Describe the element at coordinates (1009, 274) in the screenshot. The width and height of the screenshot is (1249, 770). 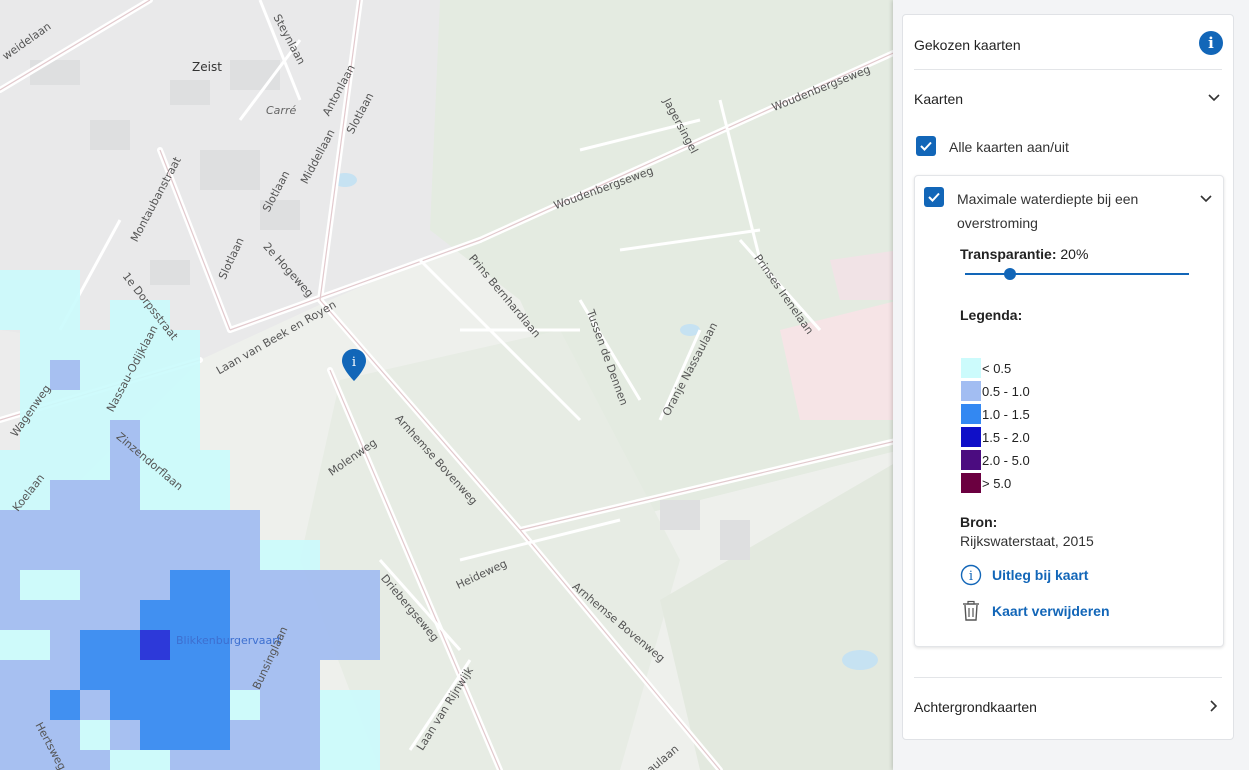
I see `slider-thumb` at that location.